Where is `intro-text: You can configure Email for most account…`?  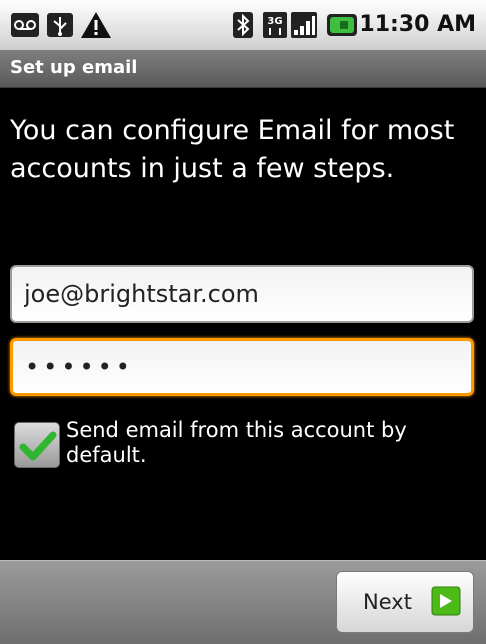 intro-text: You can configure Email for most account… is located at coordinates (232, 149).